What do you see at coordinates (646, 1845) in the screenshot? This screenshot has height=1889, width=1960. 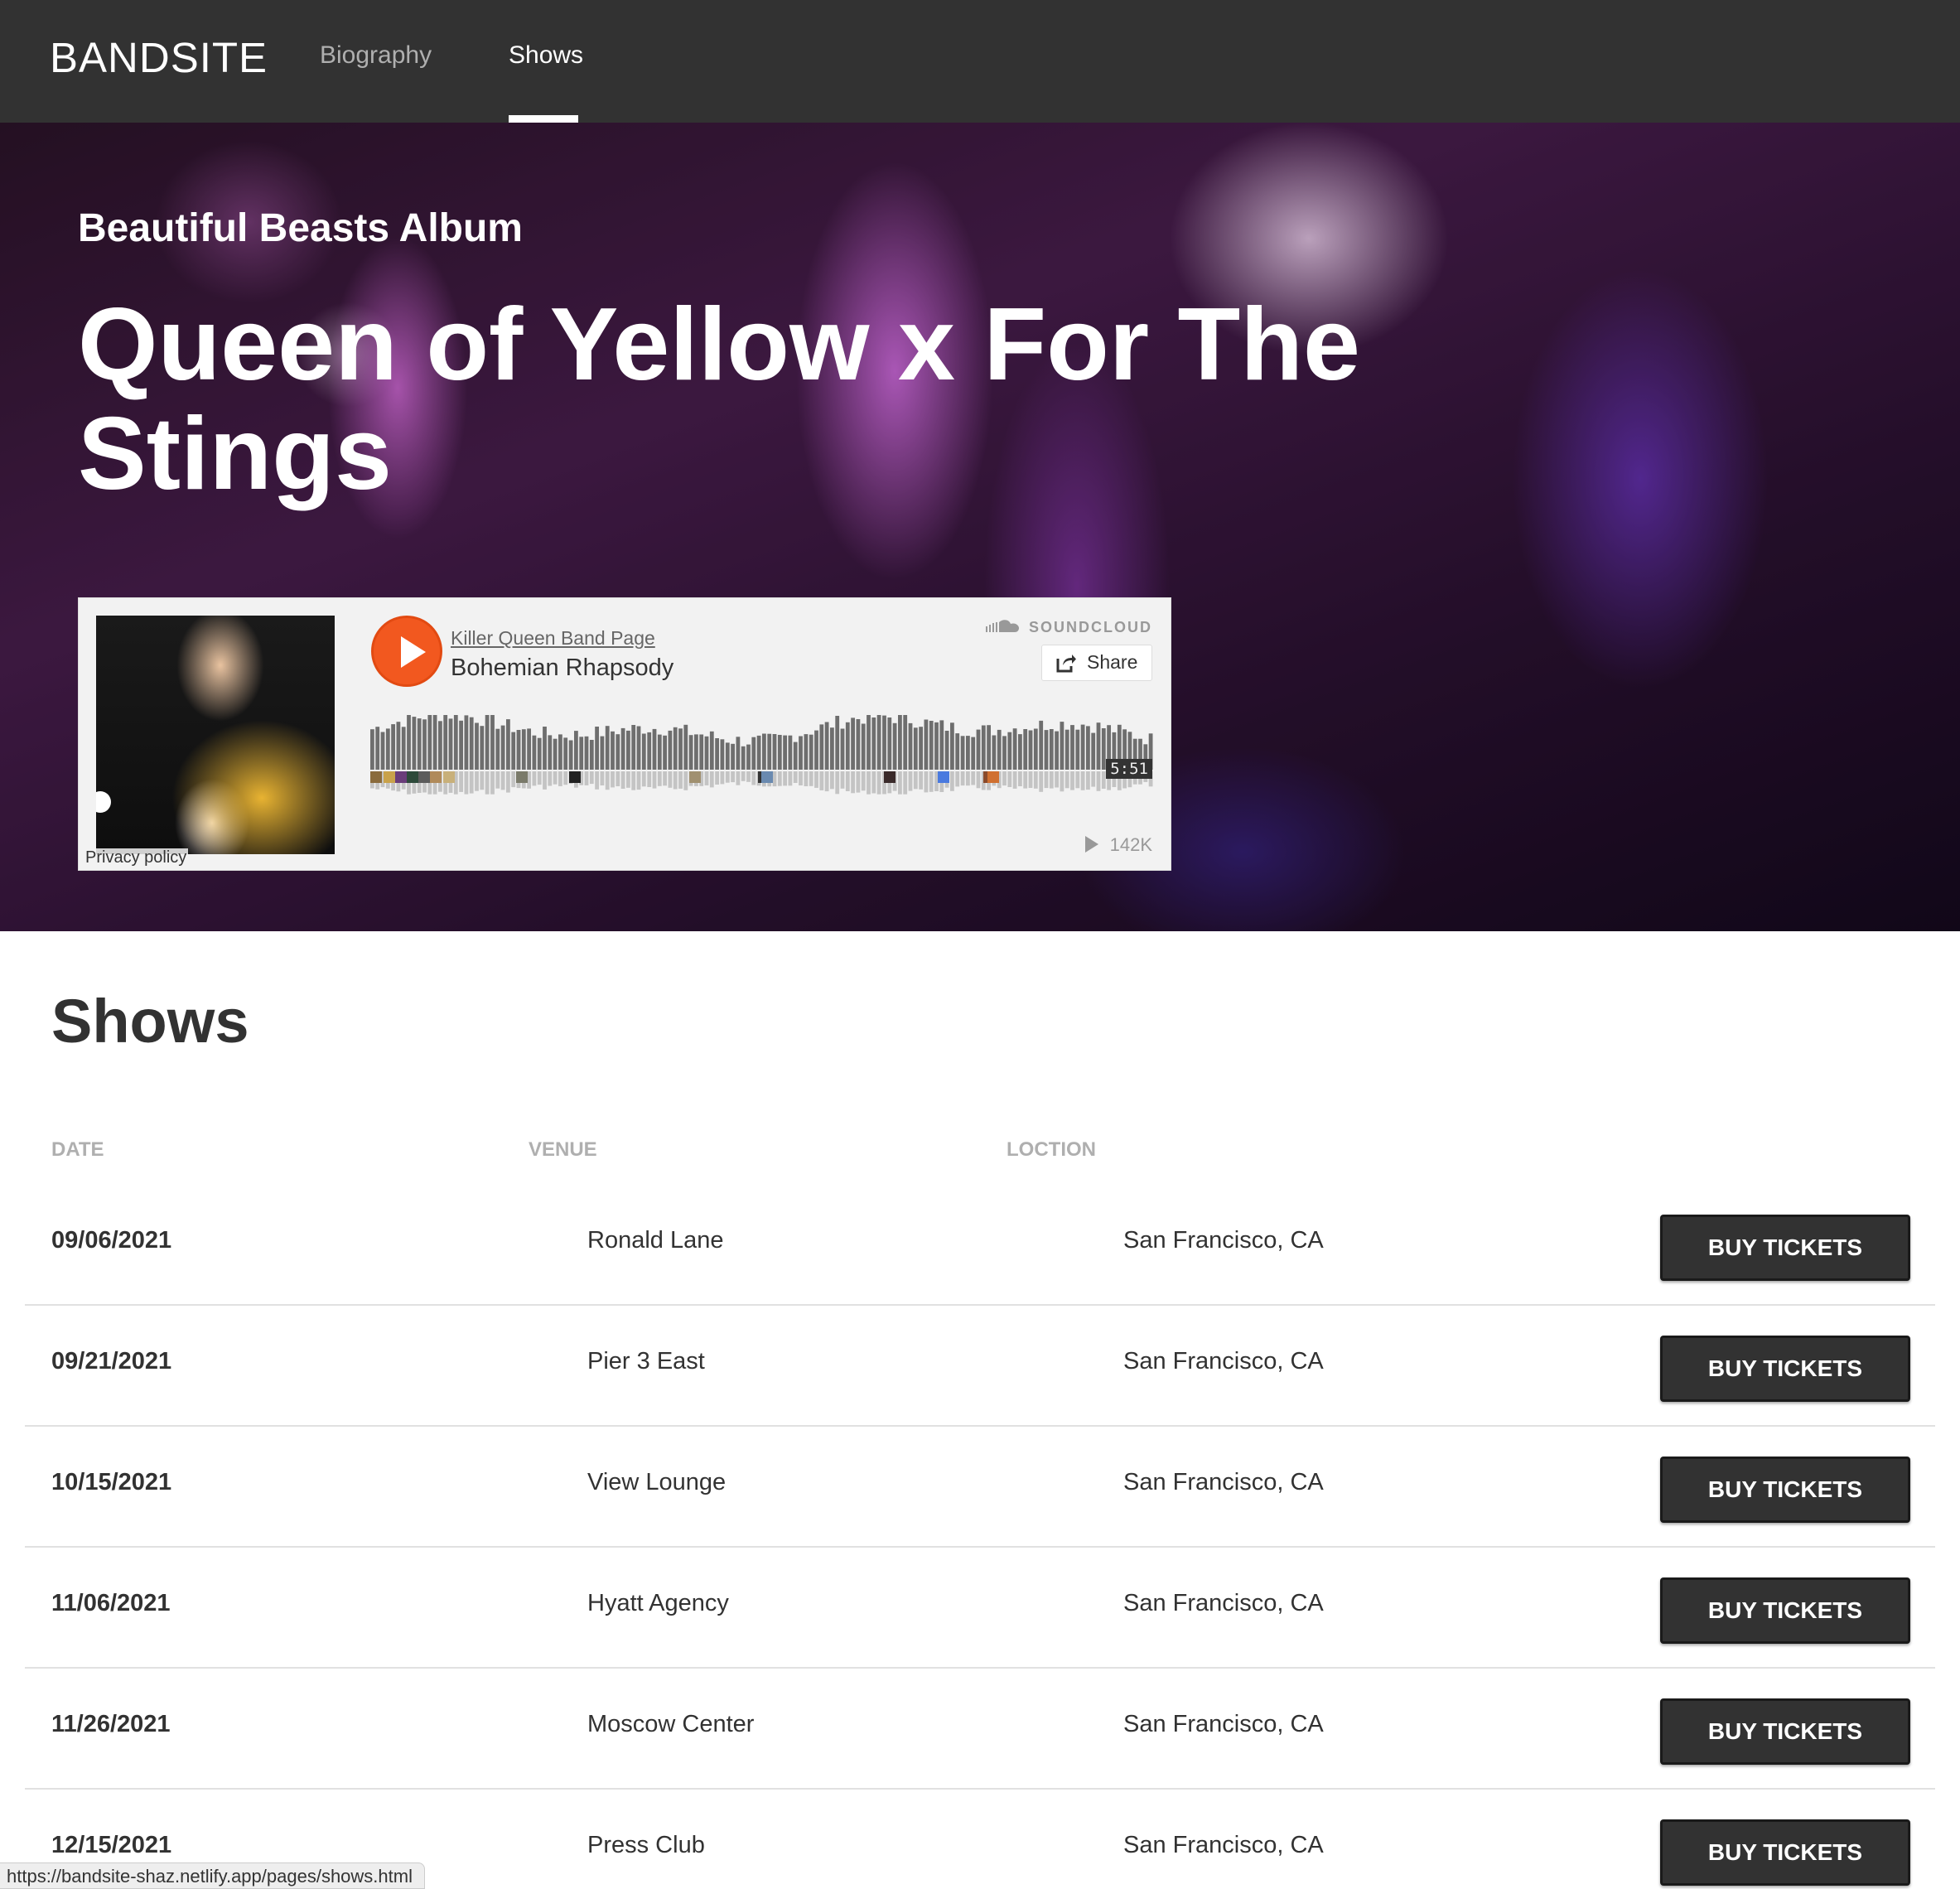 I see `show-venue: Press Club` at bounding box center [646, 1845].